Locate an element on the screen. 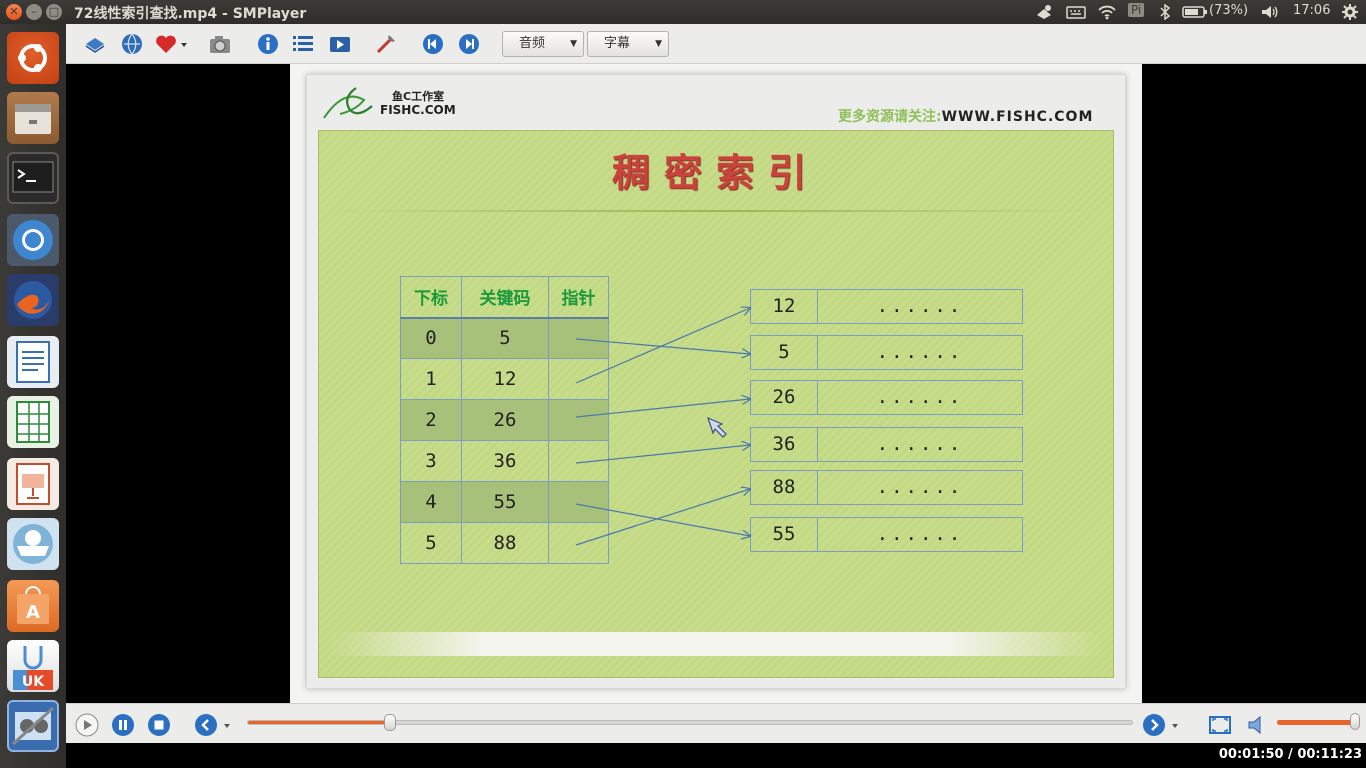  app-store-icon: A is located at coordinates (33, 606).